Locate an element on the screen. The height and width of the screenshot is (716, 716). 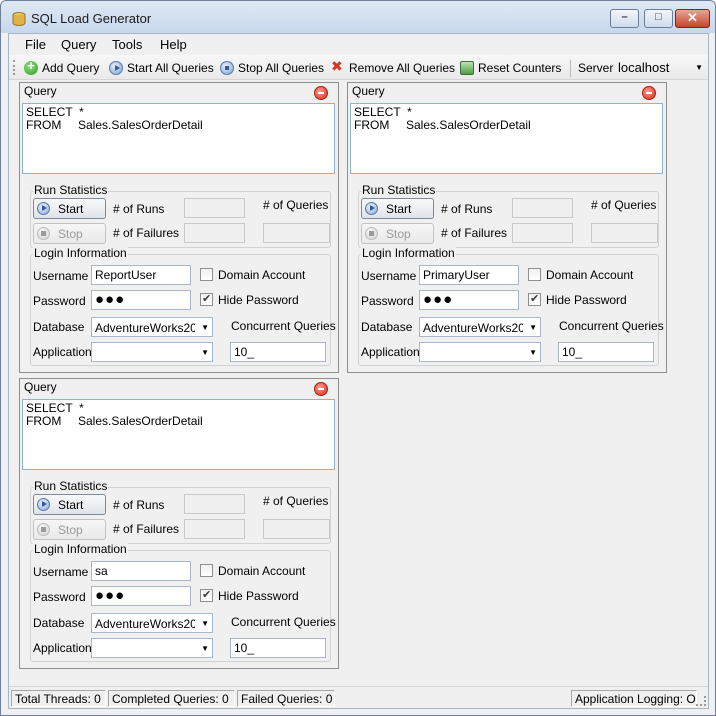
close-button: ✕ is located at coordinates (692, 18).